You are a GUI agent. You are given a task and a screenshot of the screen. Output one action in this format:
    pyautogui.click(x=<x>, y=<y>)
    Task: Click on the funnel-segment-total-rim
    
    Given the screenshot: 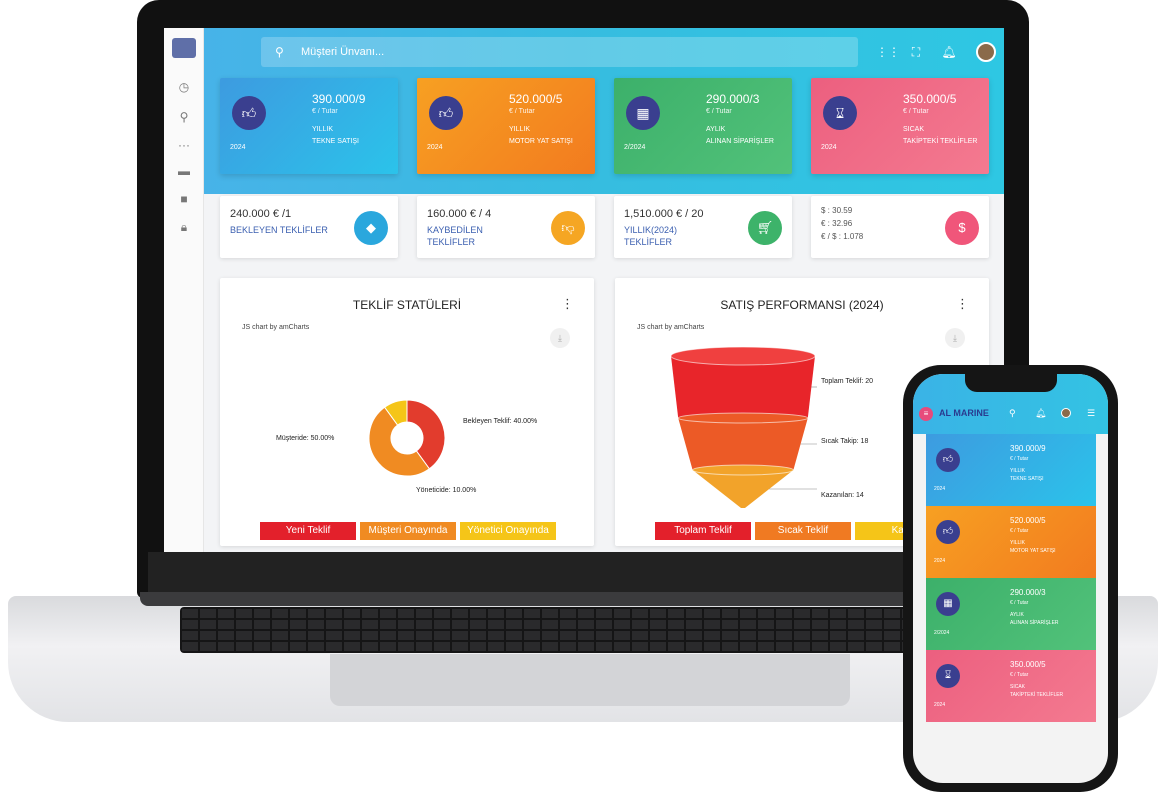 What is the action you would take?
    pyautogui.click(x=743, y=356)
    